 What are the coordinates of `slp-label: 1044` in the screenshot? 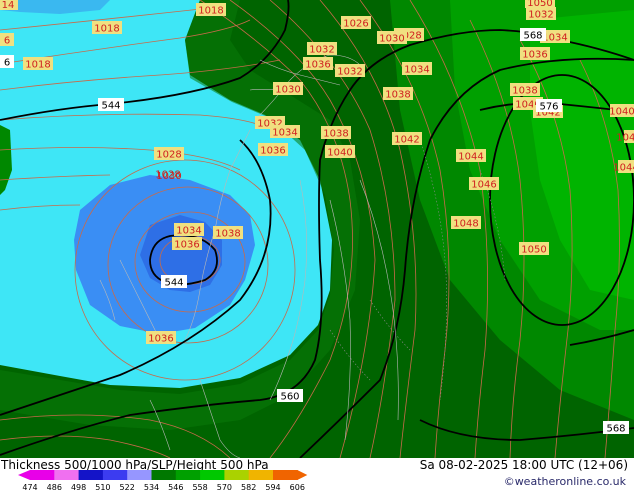 It's located at (623, 167).